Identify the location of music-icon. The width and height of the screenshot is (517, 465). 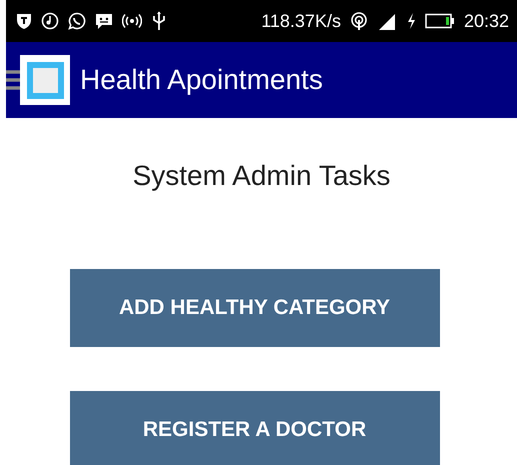
(50, 21).